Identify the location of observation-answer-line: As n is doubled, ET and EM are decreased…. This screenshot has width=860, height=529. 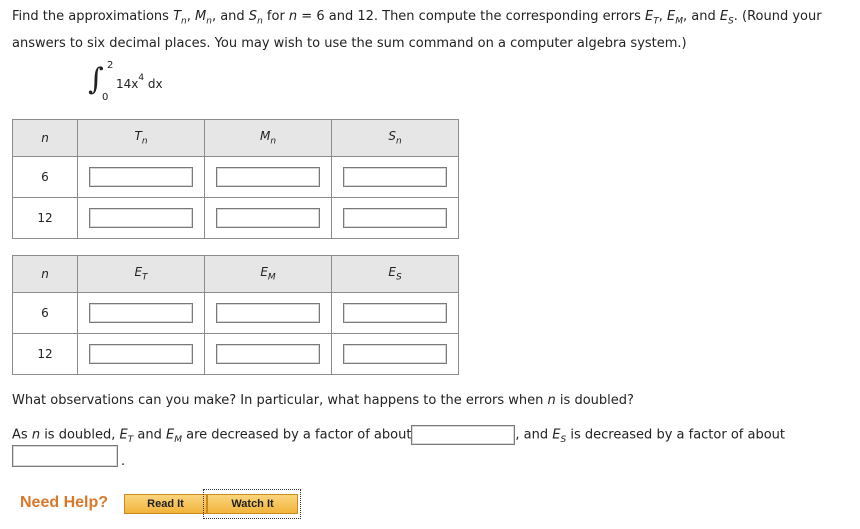
(398, 435).